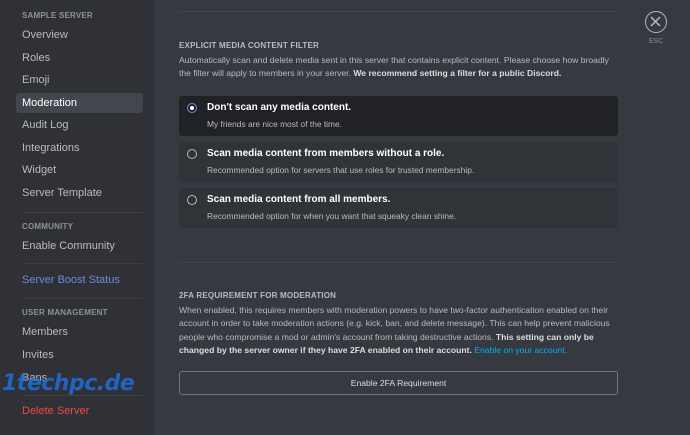 The width and height of the screenshot is (690, 435). I want to click on sidebar-item-delete-server: Delete Server, so click(79, 411).